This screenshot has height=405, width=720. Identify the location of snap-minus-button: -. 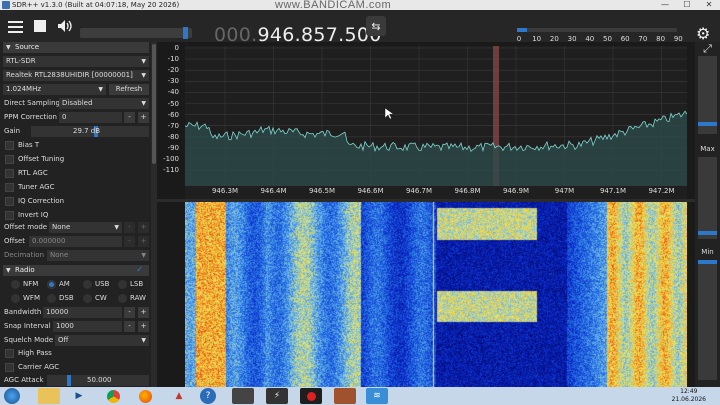
(129, 326).